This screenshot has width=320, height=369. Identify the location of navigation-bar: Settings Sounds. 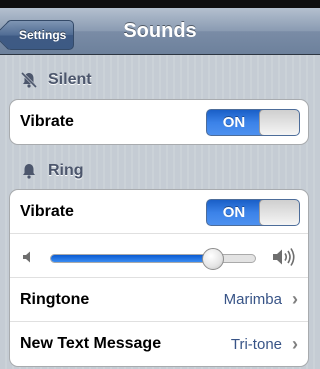
(160, 31).